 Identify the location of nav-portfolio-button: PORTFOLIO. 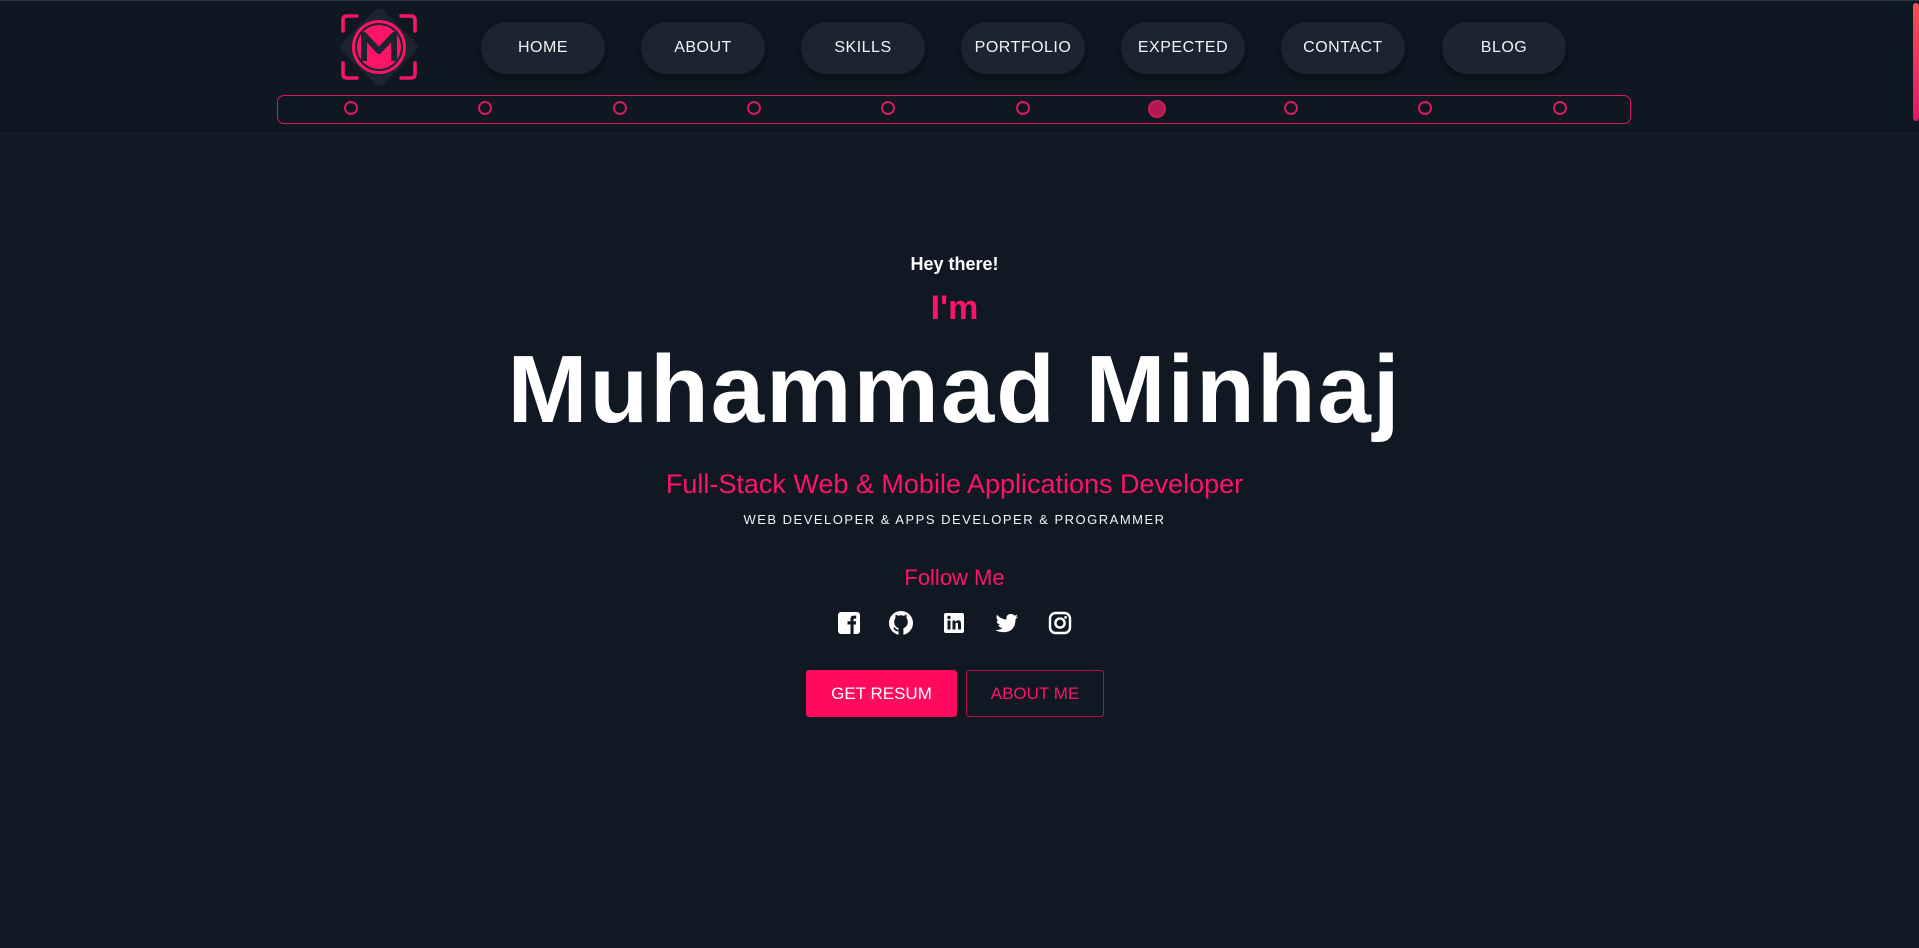
(1023, 48).